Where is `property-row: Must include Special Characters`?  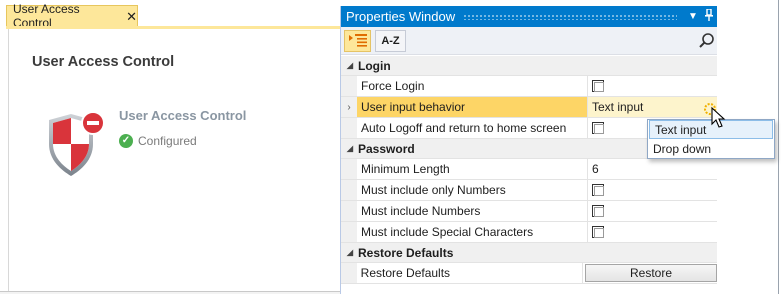 property-row: Must include Special Characters is located at coordinates (529, 232).